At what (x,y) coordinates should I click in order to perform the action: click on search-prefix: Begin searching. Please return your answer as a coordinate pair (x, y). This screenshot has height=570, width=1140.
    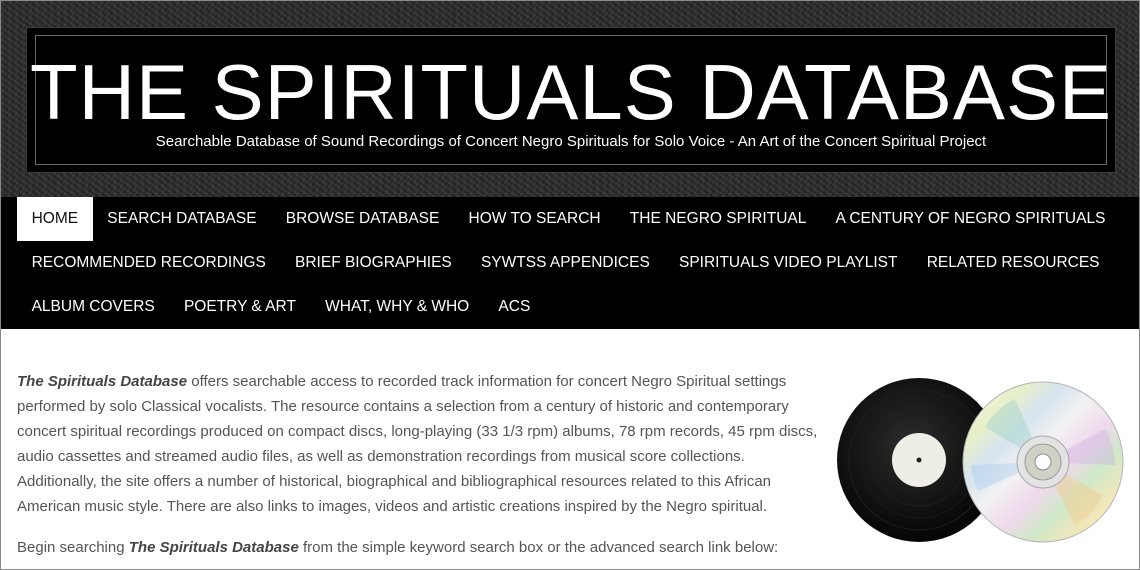
    Looking at the image, I should click on (73, 547).